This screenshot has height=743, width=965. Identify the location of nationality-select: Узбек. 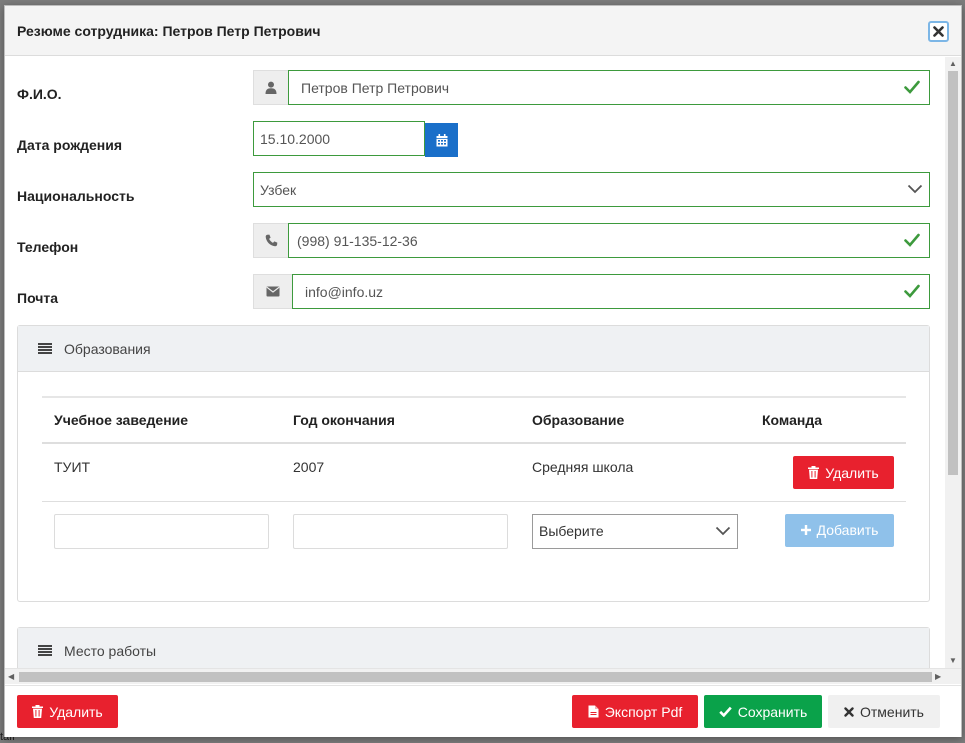
(591, 189).